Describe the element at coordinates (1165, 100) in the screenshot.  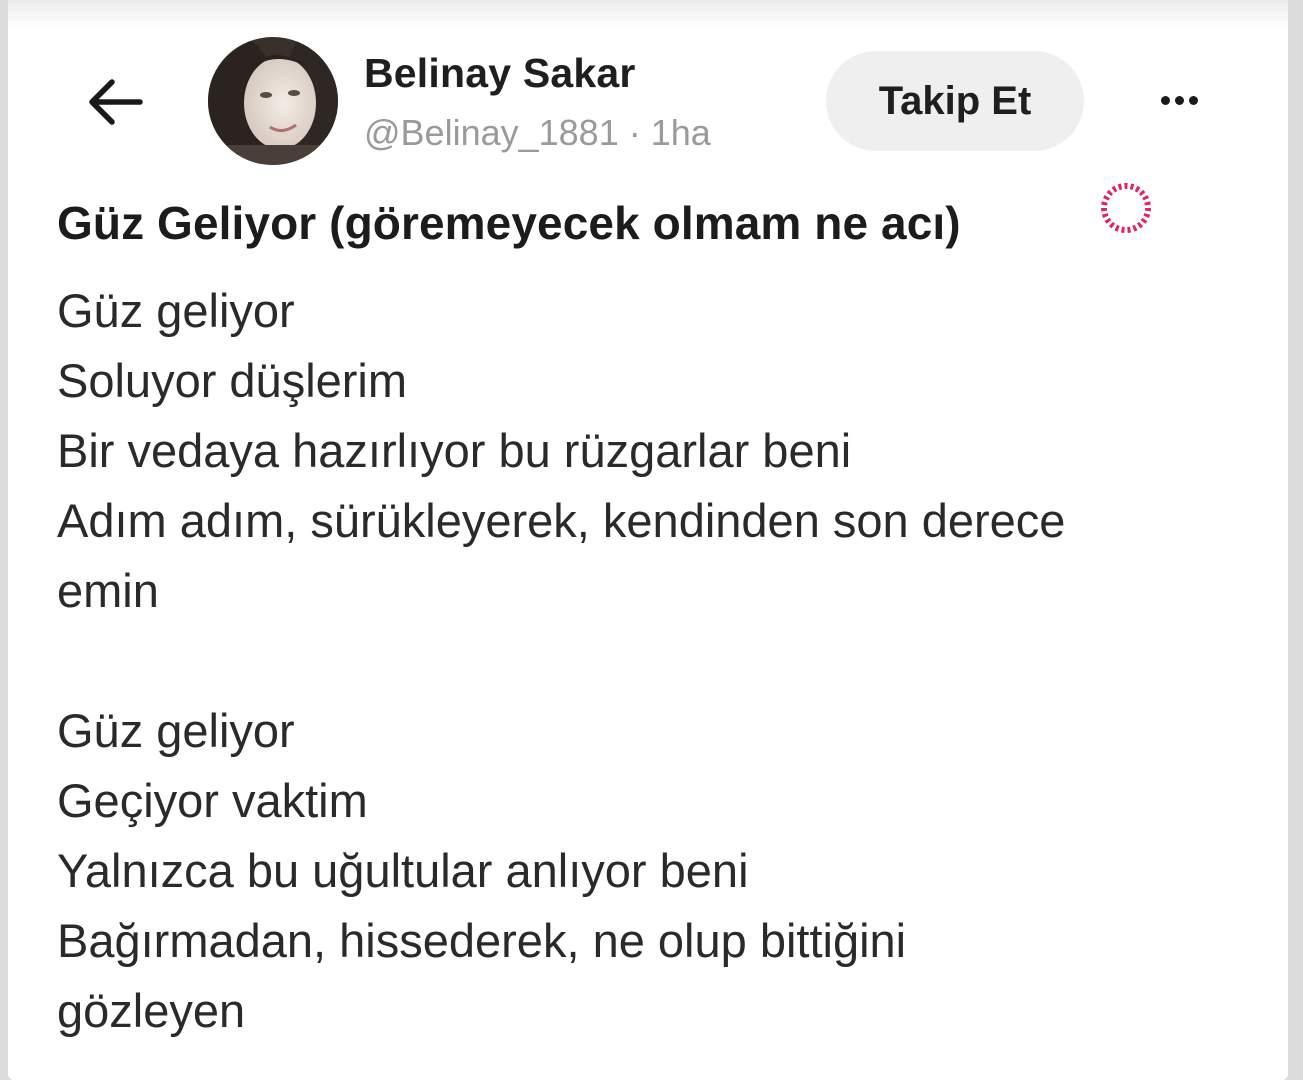
I see `more-horizontal-icon` at that location.